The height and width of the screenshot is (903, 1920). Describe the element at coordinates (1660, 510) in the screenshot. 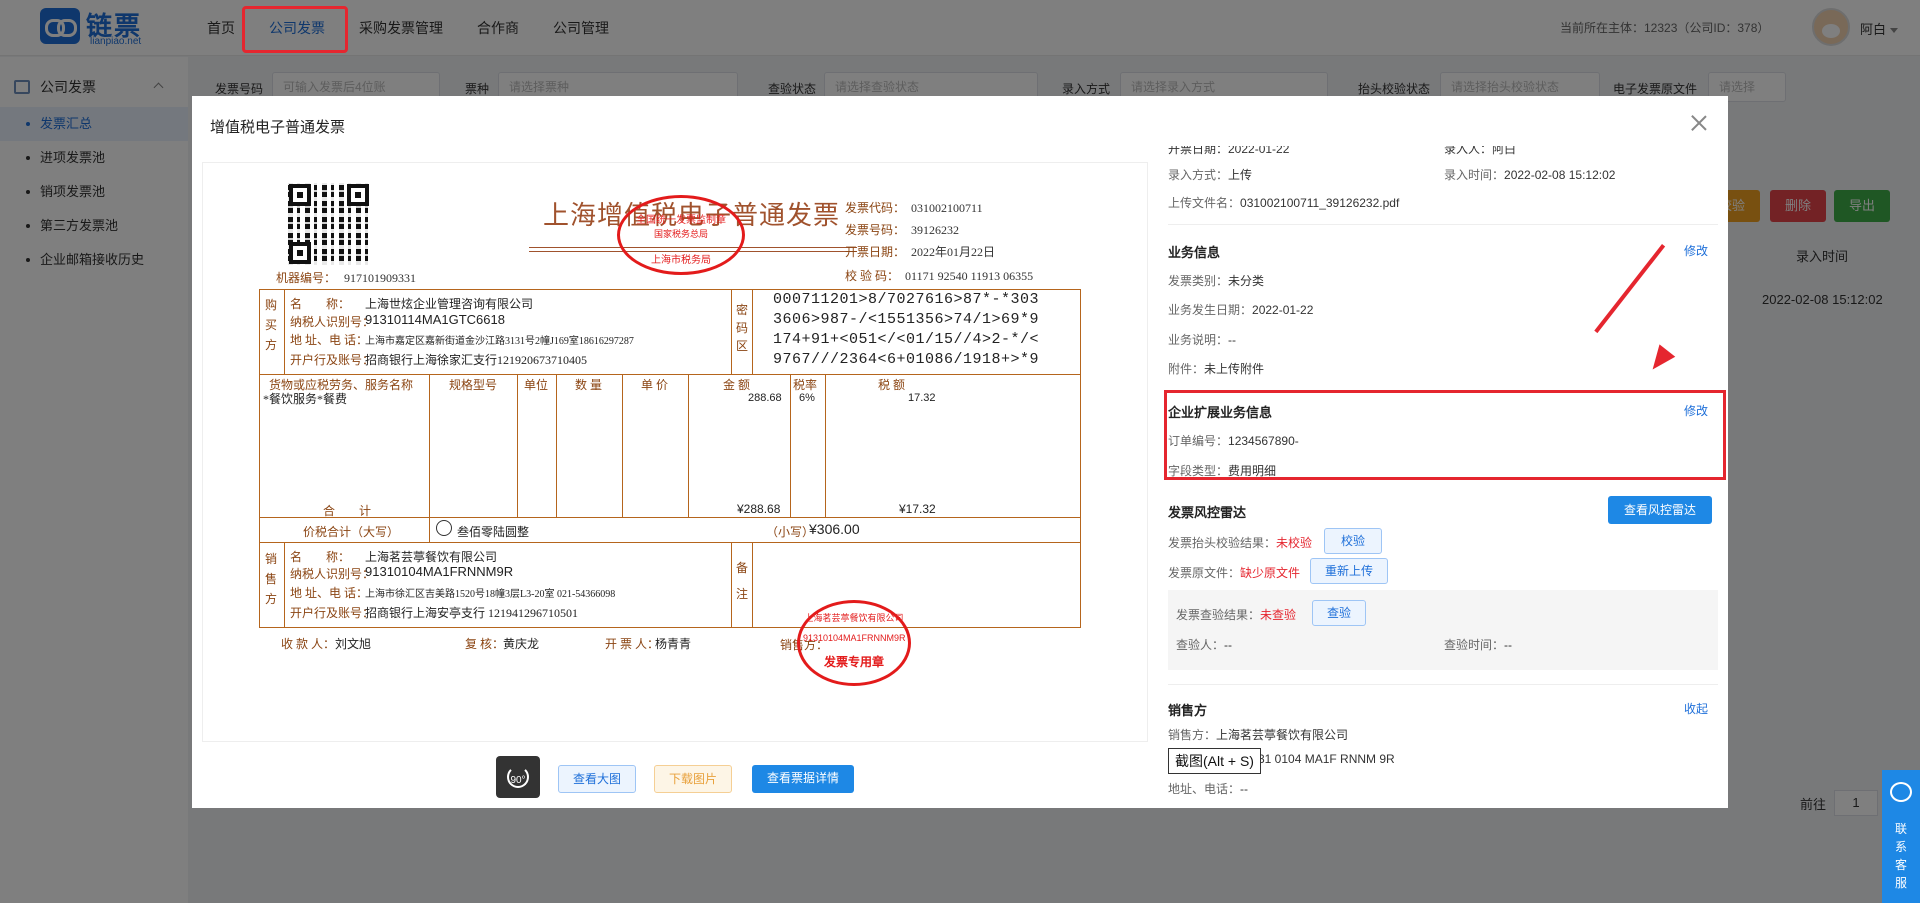

I see `view-risk-radar-button: 查看风控雷达` at that location.